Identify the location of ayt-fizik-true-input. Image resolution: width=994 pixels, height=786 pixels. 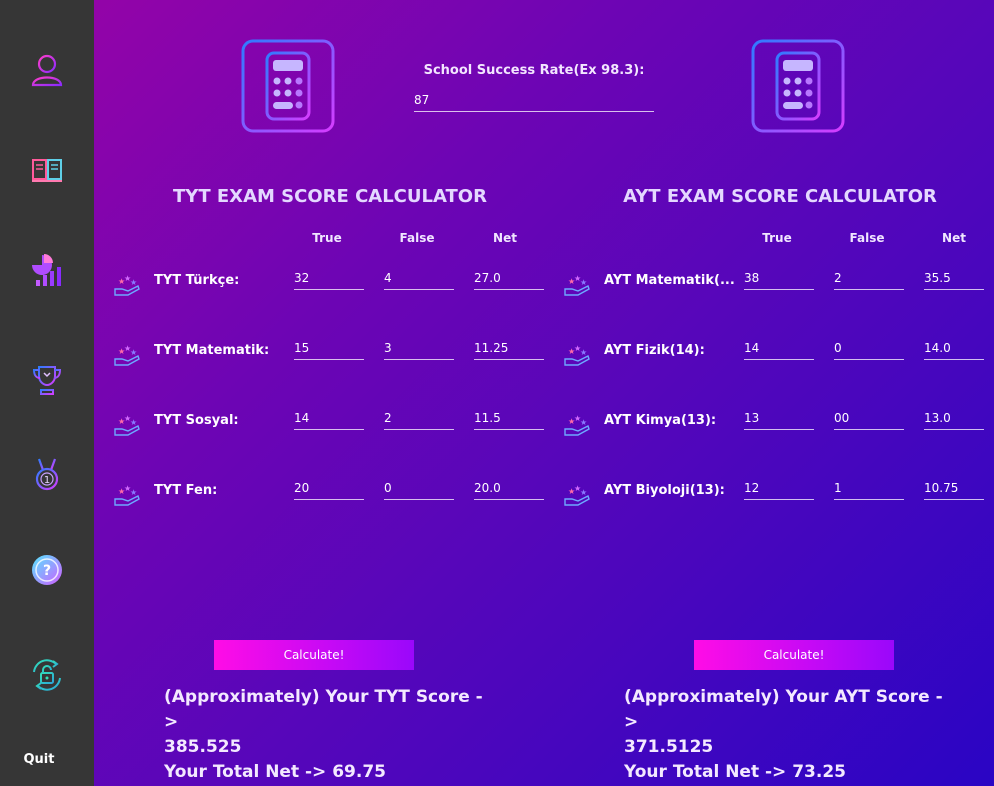
(779, 350).